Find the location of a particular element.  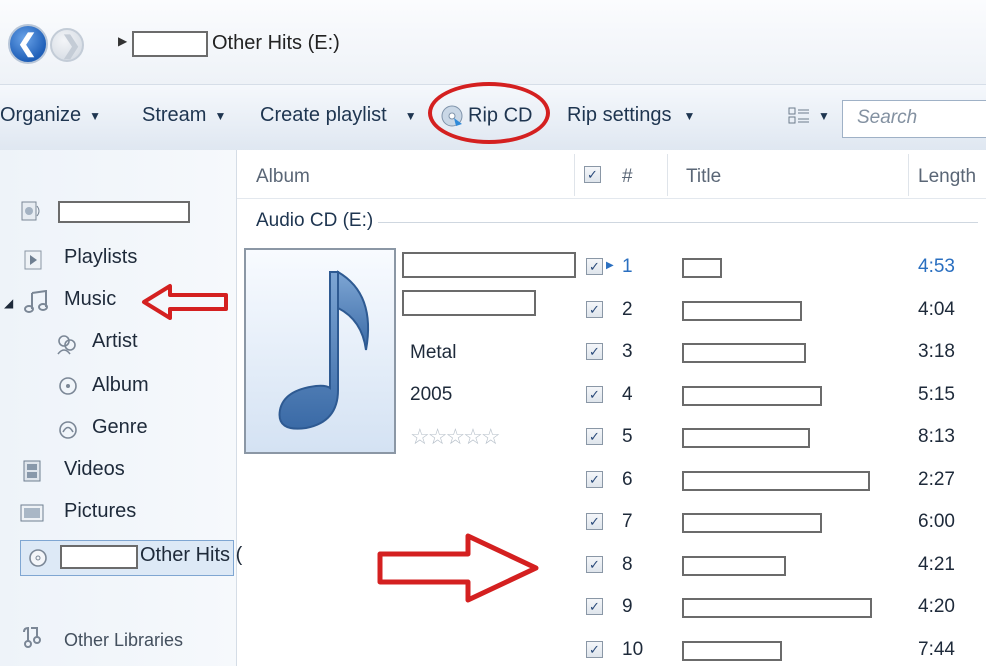

back-arrow-icon: ❮ is located at coordinates (27, 43).